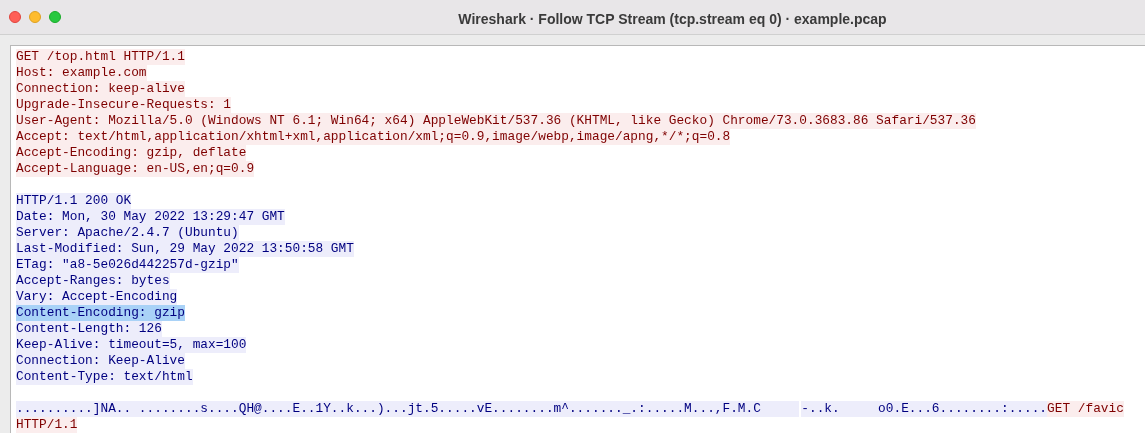 This screenshot has height=433, width=1145. Describe the element at coordinates (74, 201) in the screenshot. I see `stream-text: HTTP/1.1 200 OK` at that location.